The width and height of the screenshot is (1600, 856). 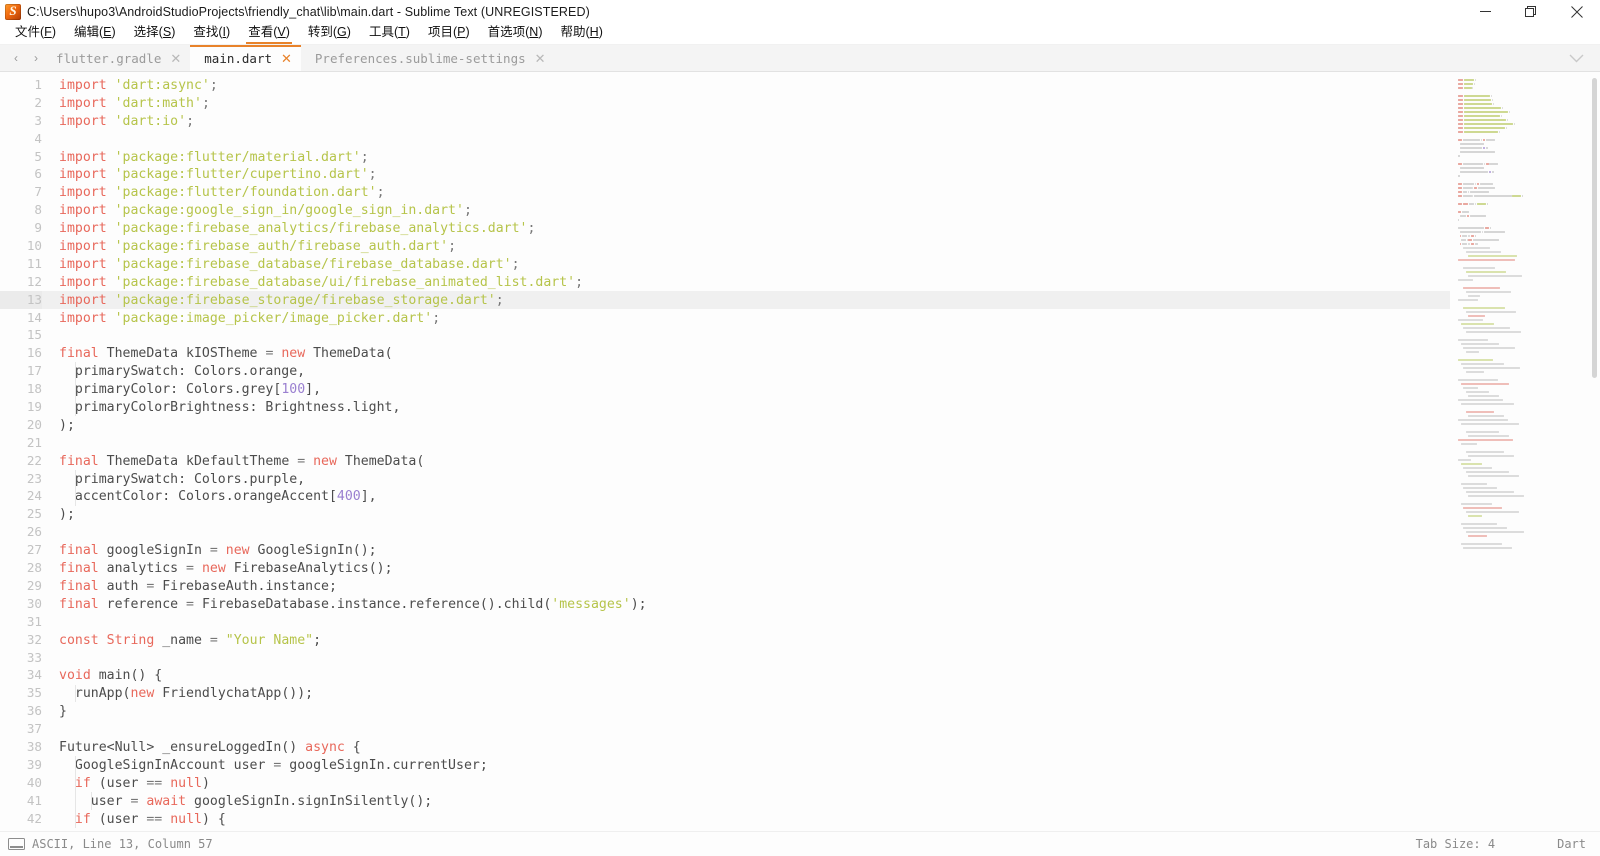 What do you see at coordinates (725, 675) in the screenshot?
I see `code-line: 34 void main() {` at bounding box center [725, 675].